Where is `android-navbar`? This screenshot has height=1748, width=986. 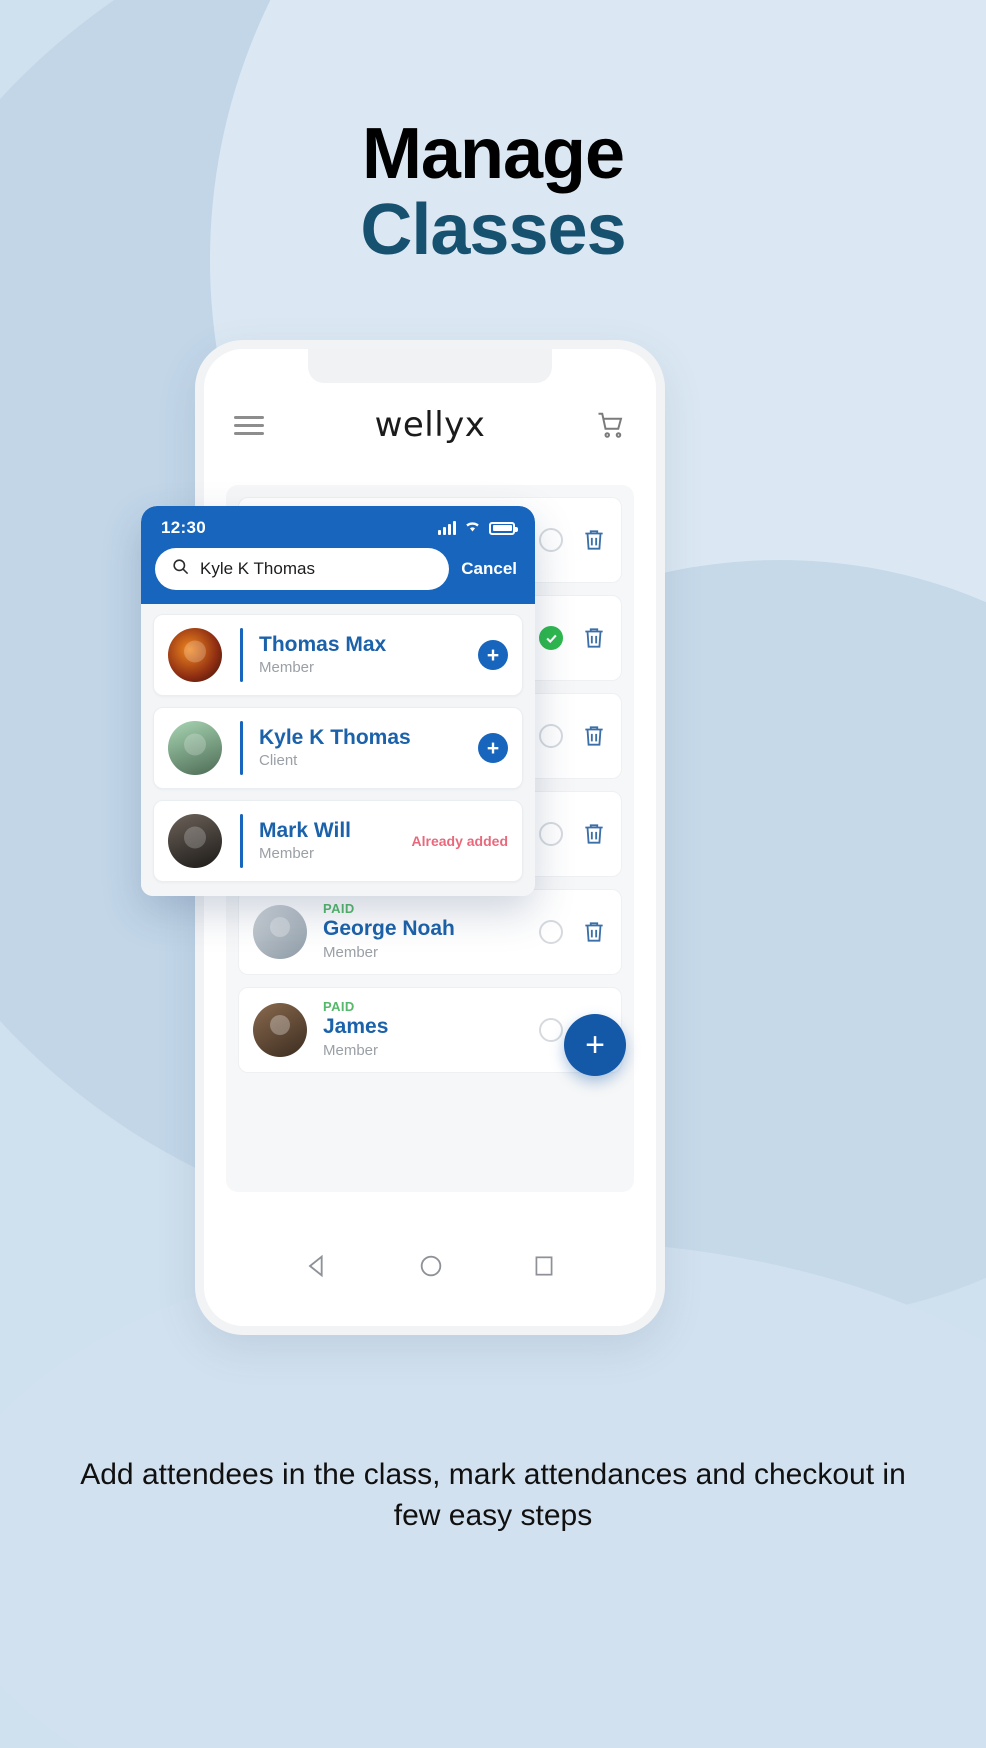 android-navbar is located at coordinates (430, 1268).